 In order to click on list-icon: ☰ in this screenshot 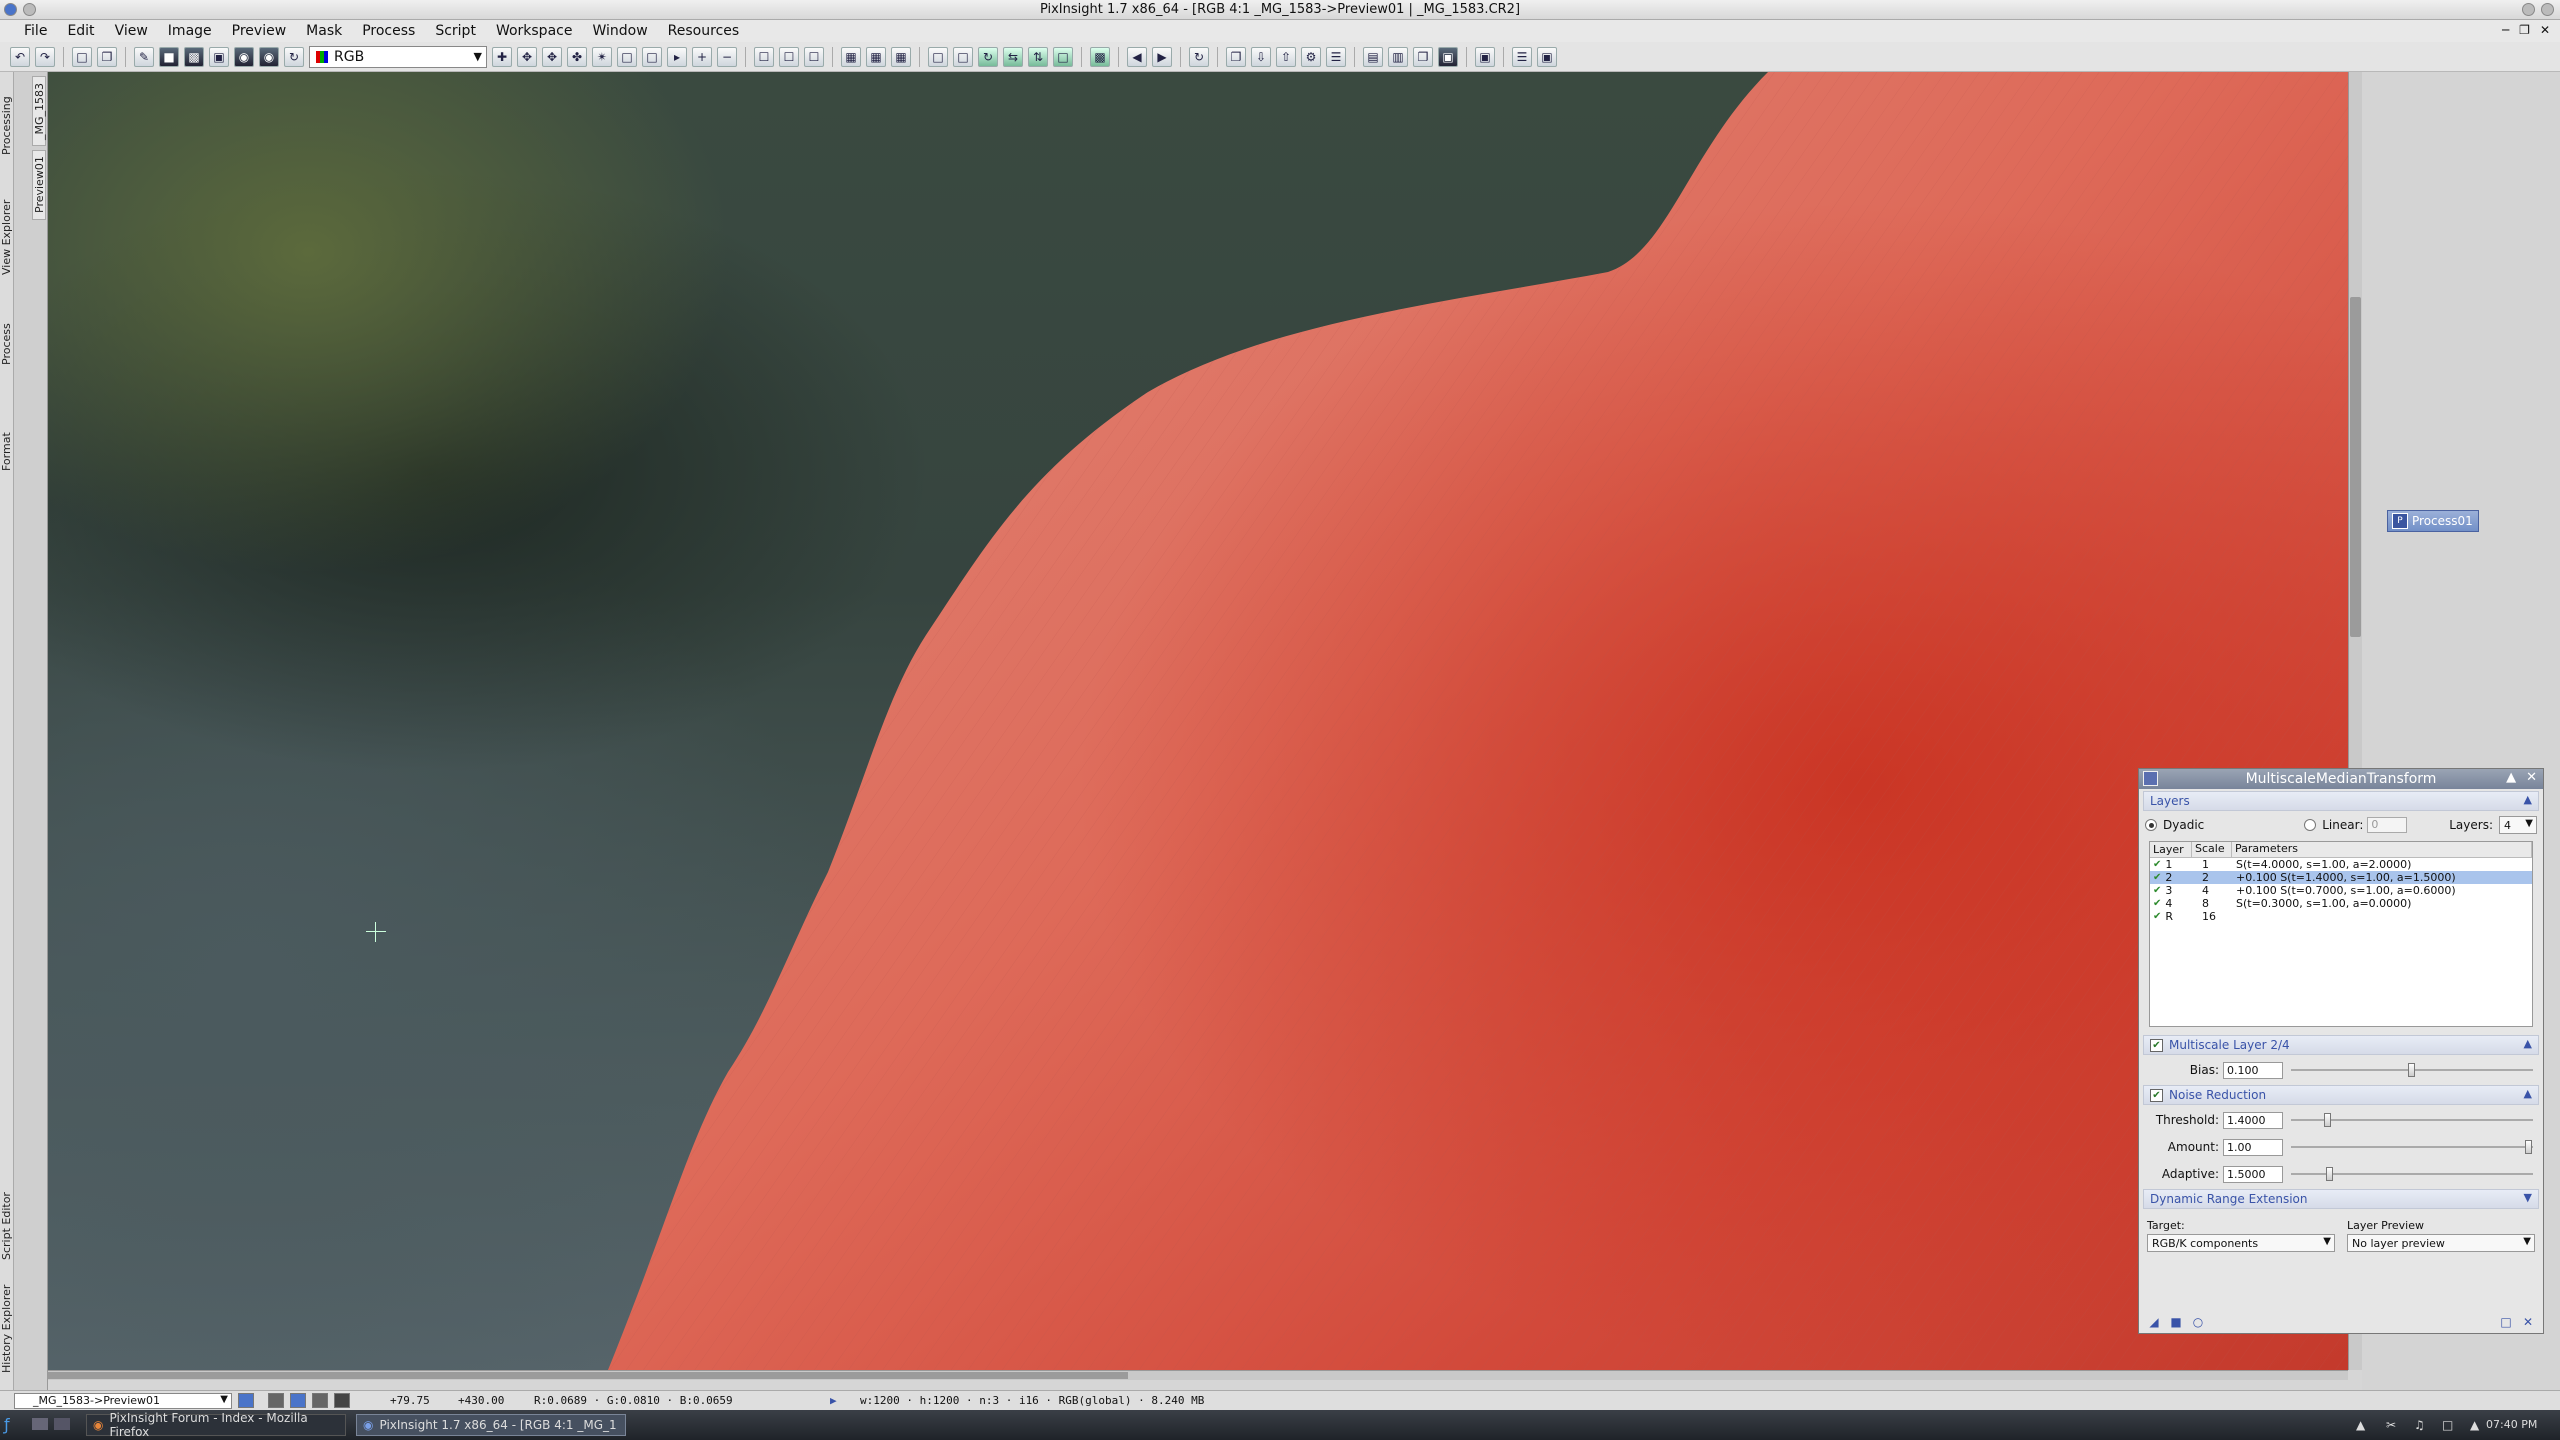, I will do `click(1336, 56)`.